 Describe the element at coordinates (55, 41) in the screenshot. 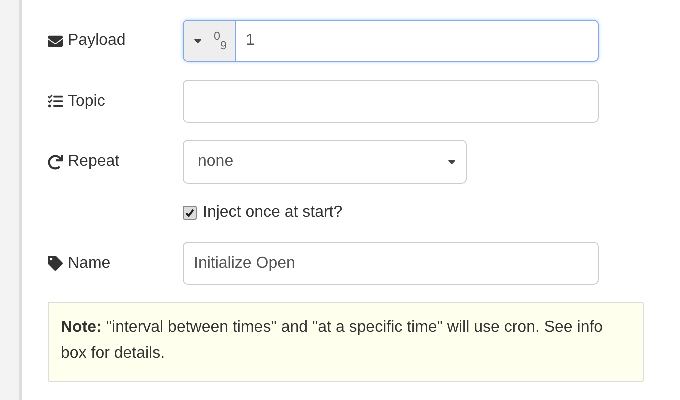

I see `envelope-icon` at that location.